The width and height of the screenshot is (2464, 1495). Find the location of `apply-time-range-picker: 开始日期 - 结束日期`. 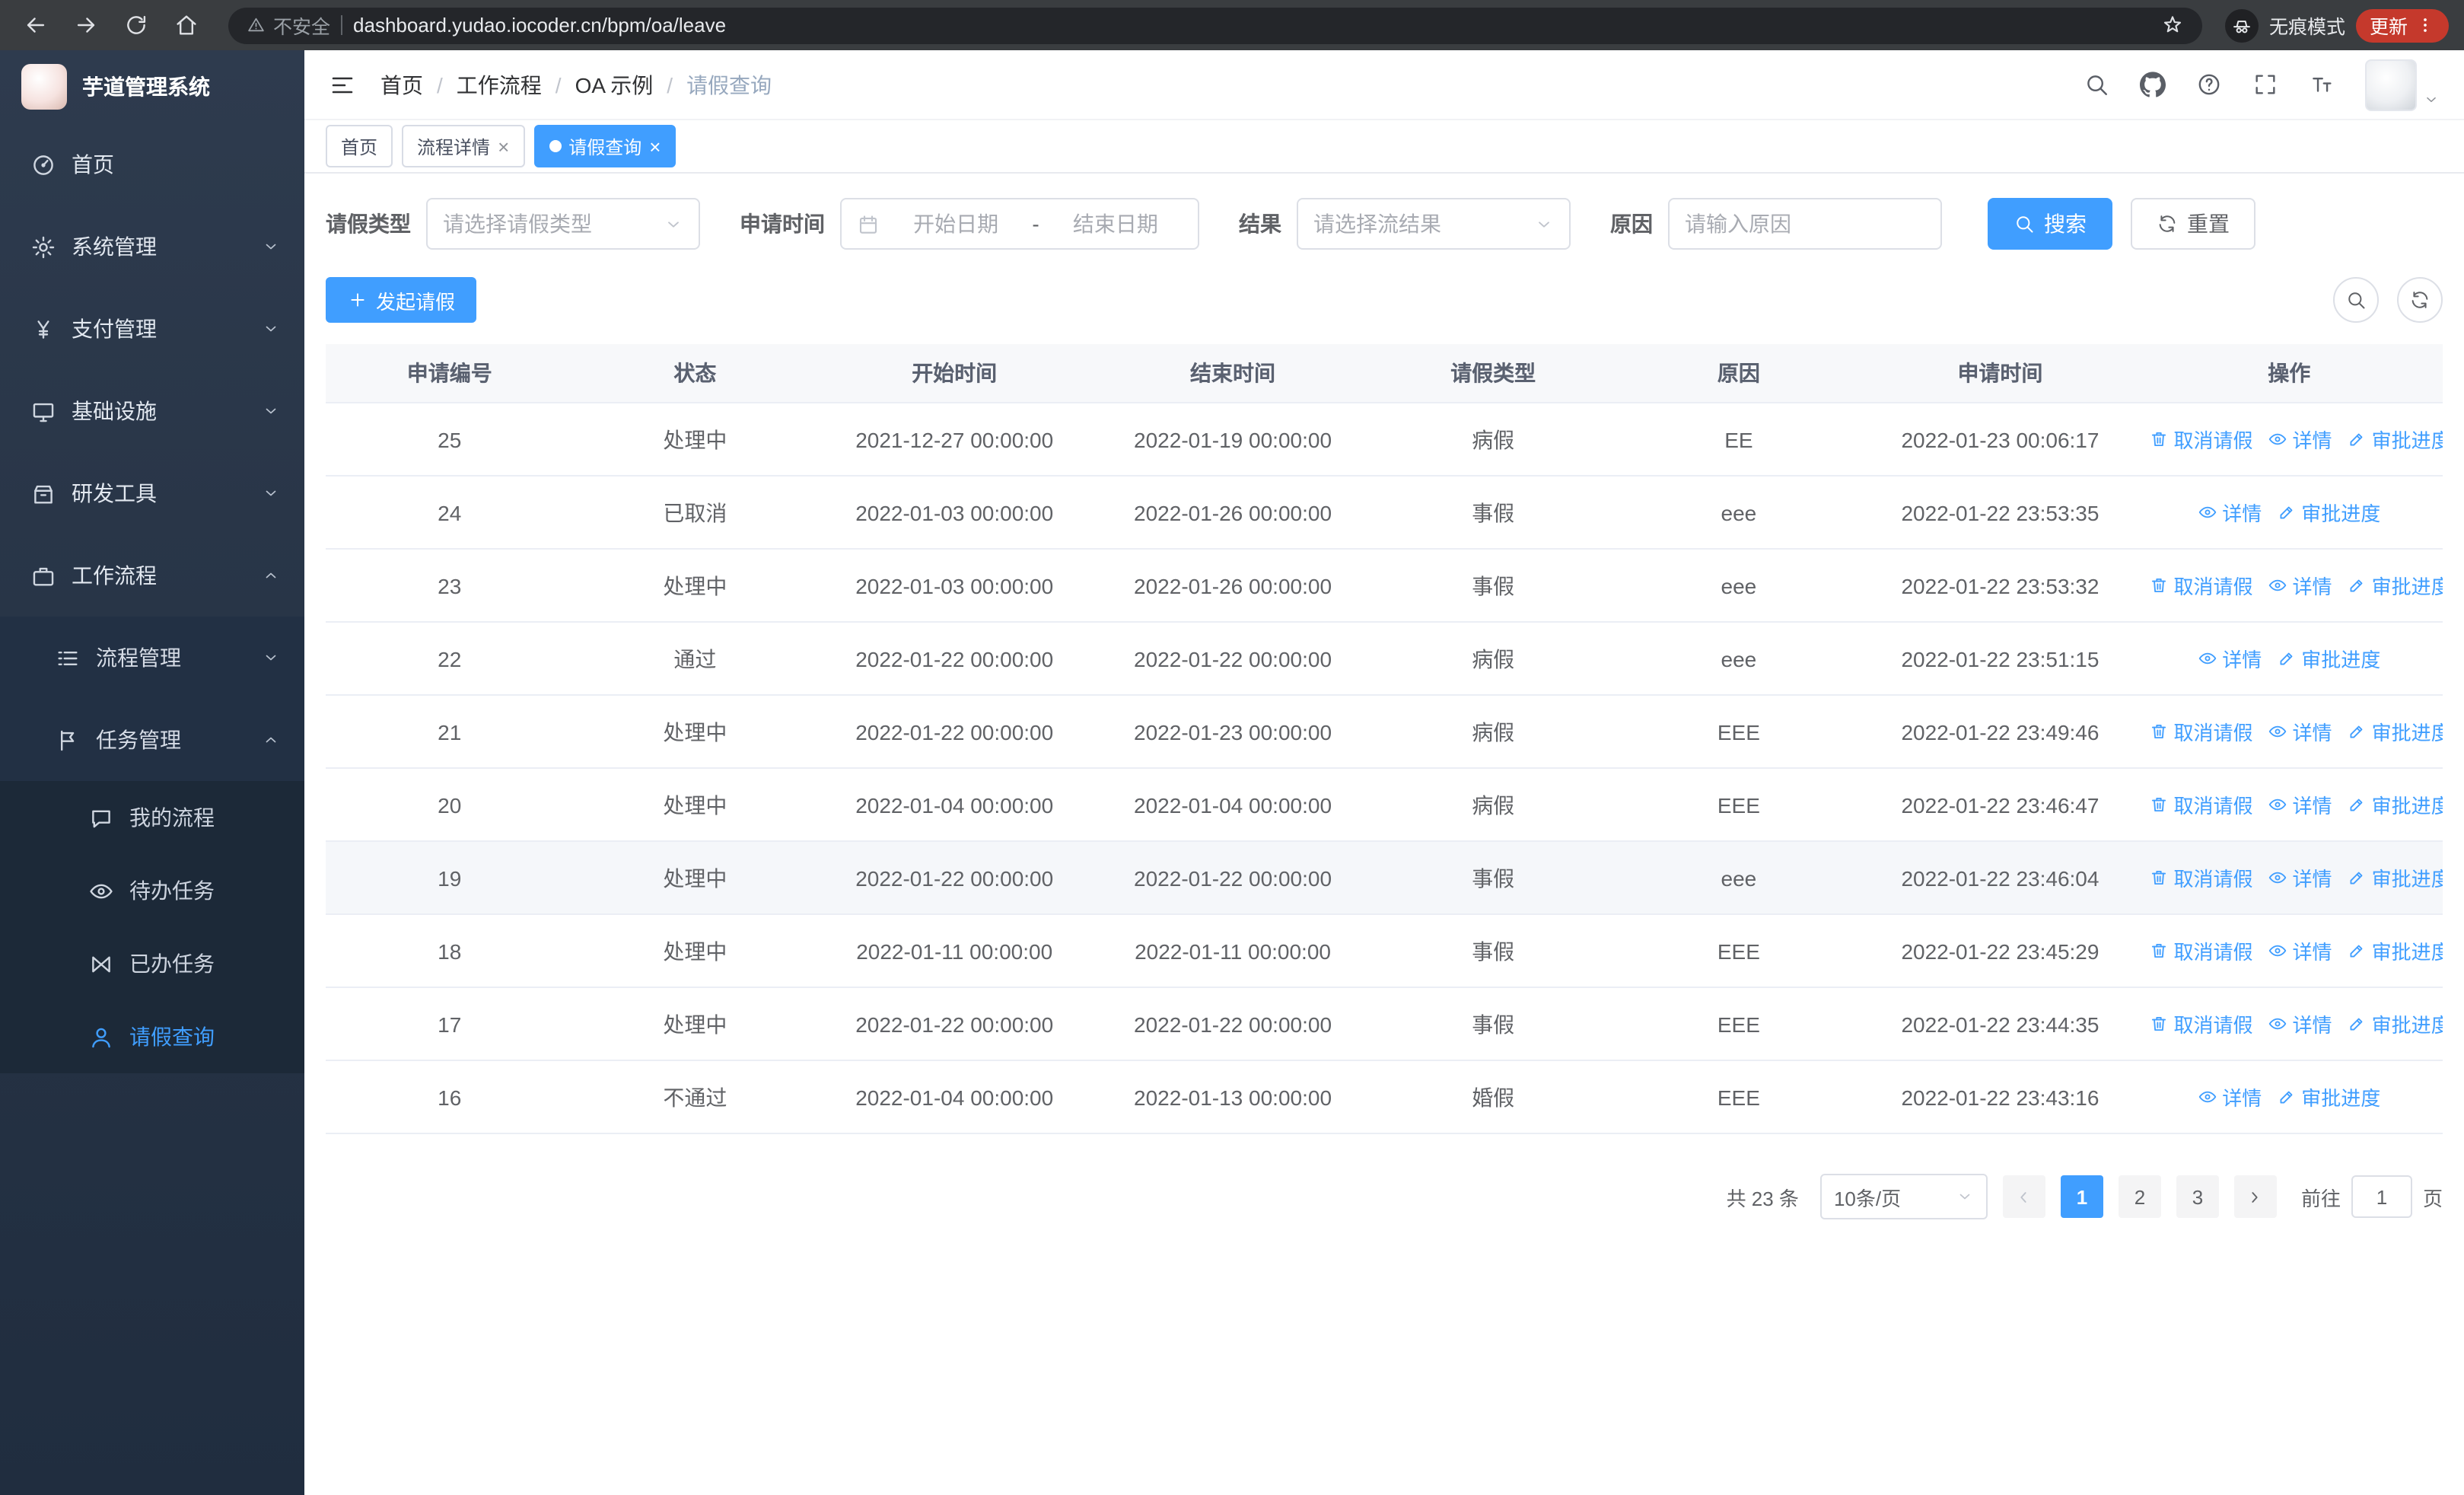

apply-time-range-picker: 开始日期 - 结束日期 is located at coordinates (1019, 224).